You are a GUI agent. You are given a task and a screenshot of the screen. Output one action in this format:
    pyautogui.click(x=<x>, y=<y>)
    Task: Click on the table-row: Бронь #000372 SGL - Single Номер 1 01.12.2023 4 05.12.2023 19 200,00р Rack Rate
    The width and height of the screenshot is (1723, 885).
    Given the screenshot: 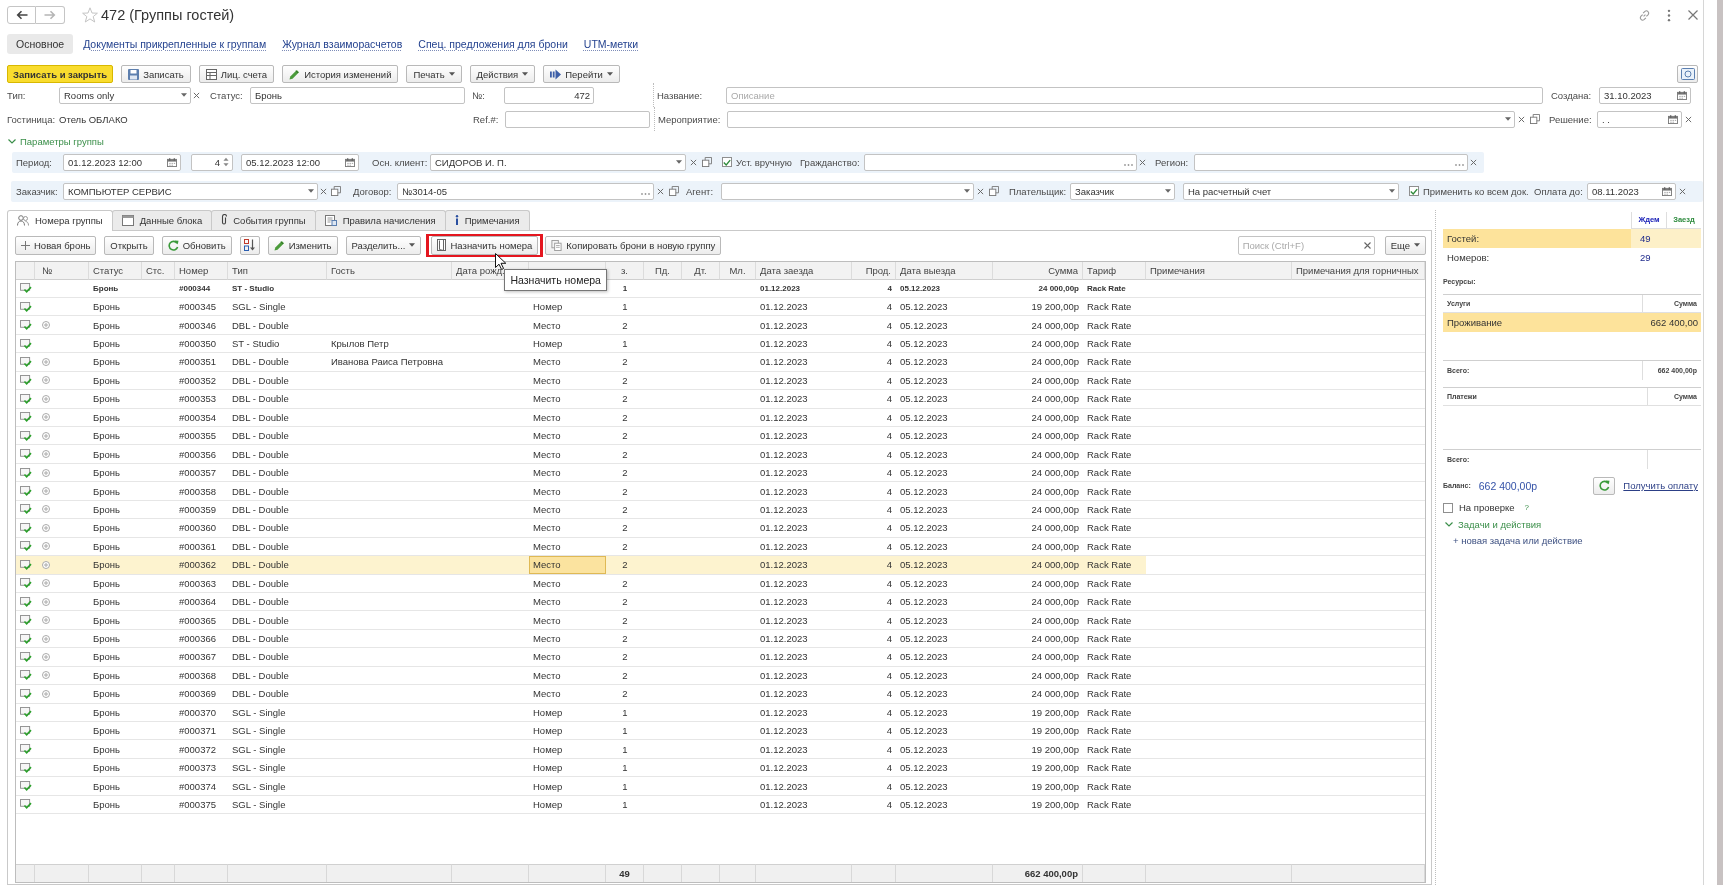 What is the action you would take?
    pyautogui.click(x=720, y=749)
    